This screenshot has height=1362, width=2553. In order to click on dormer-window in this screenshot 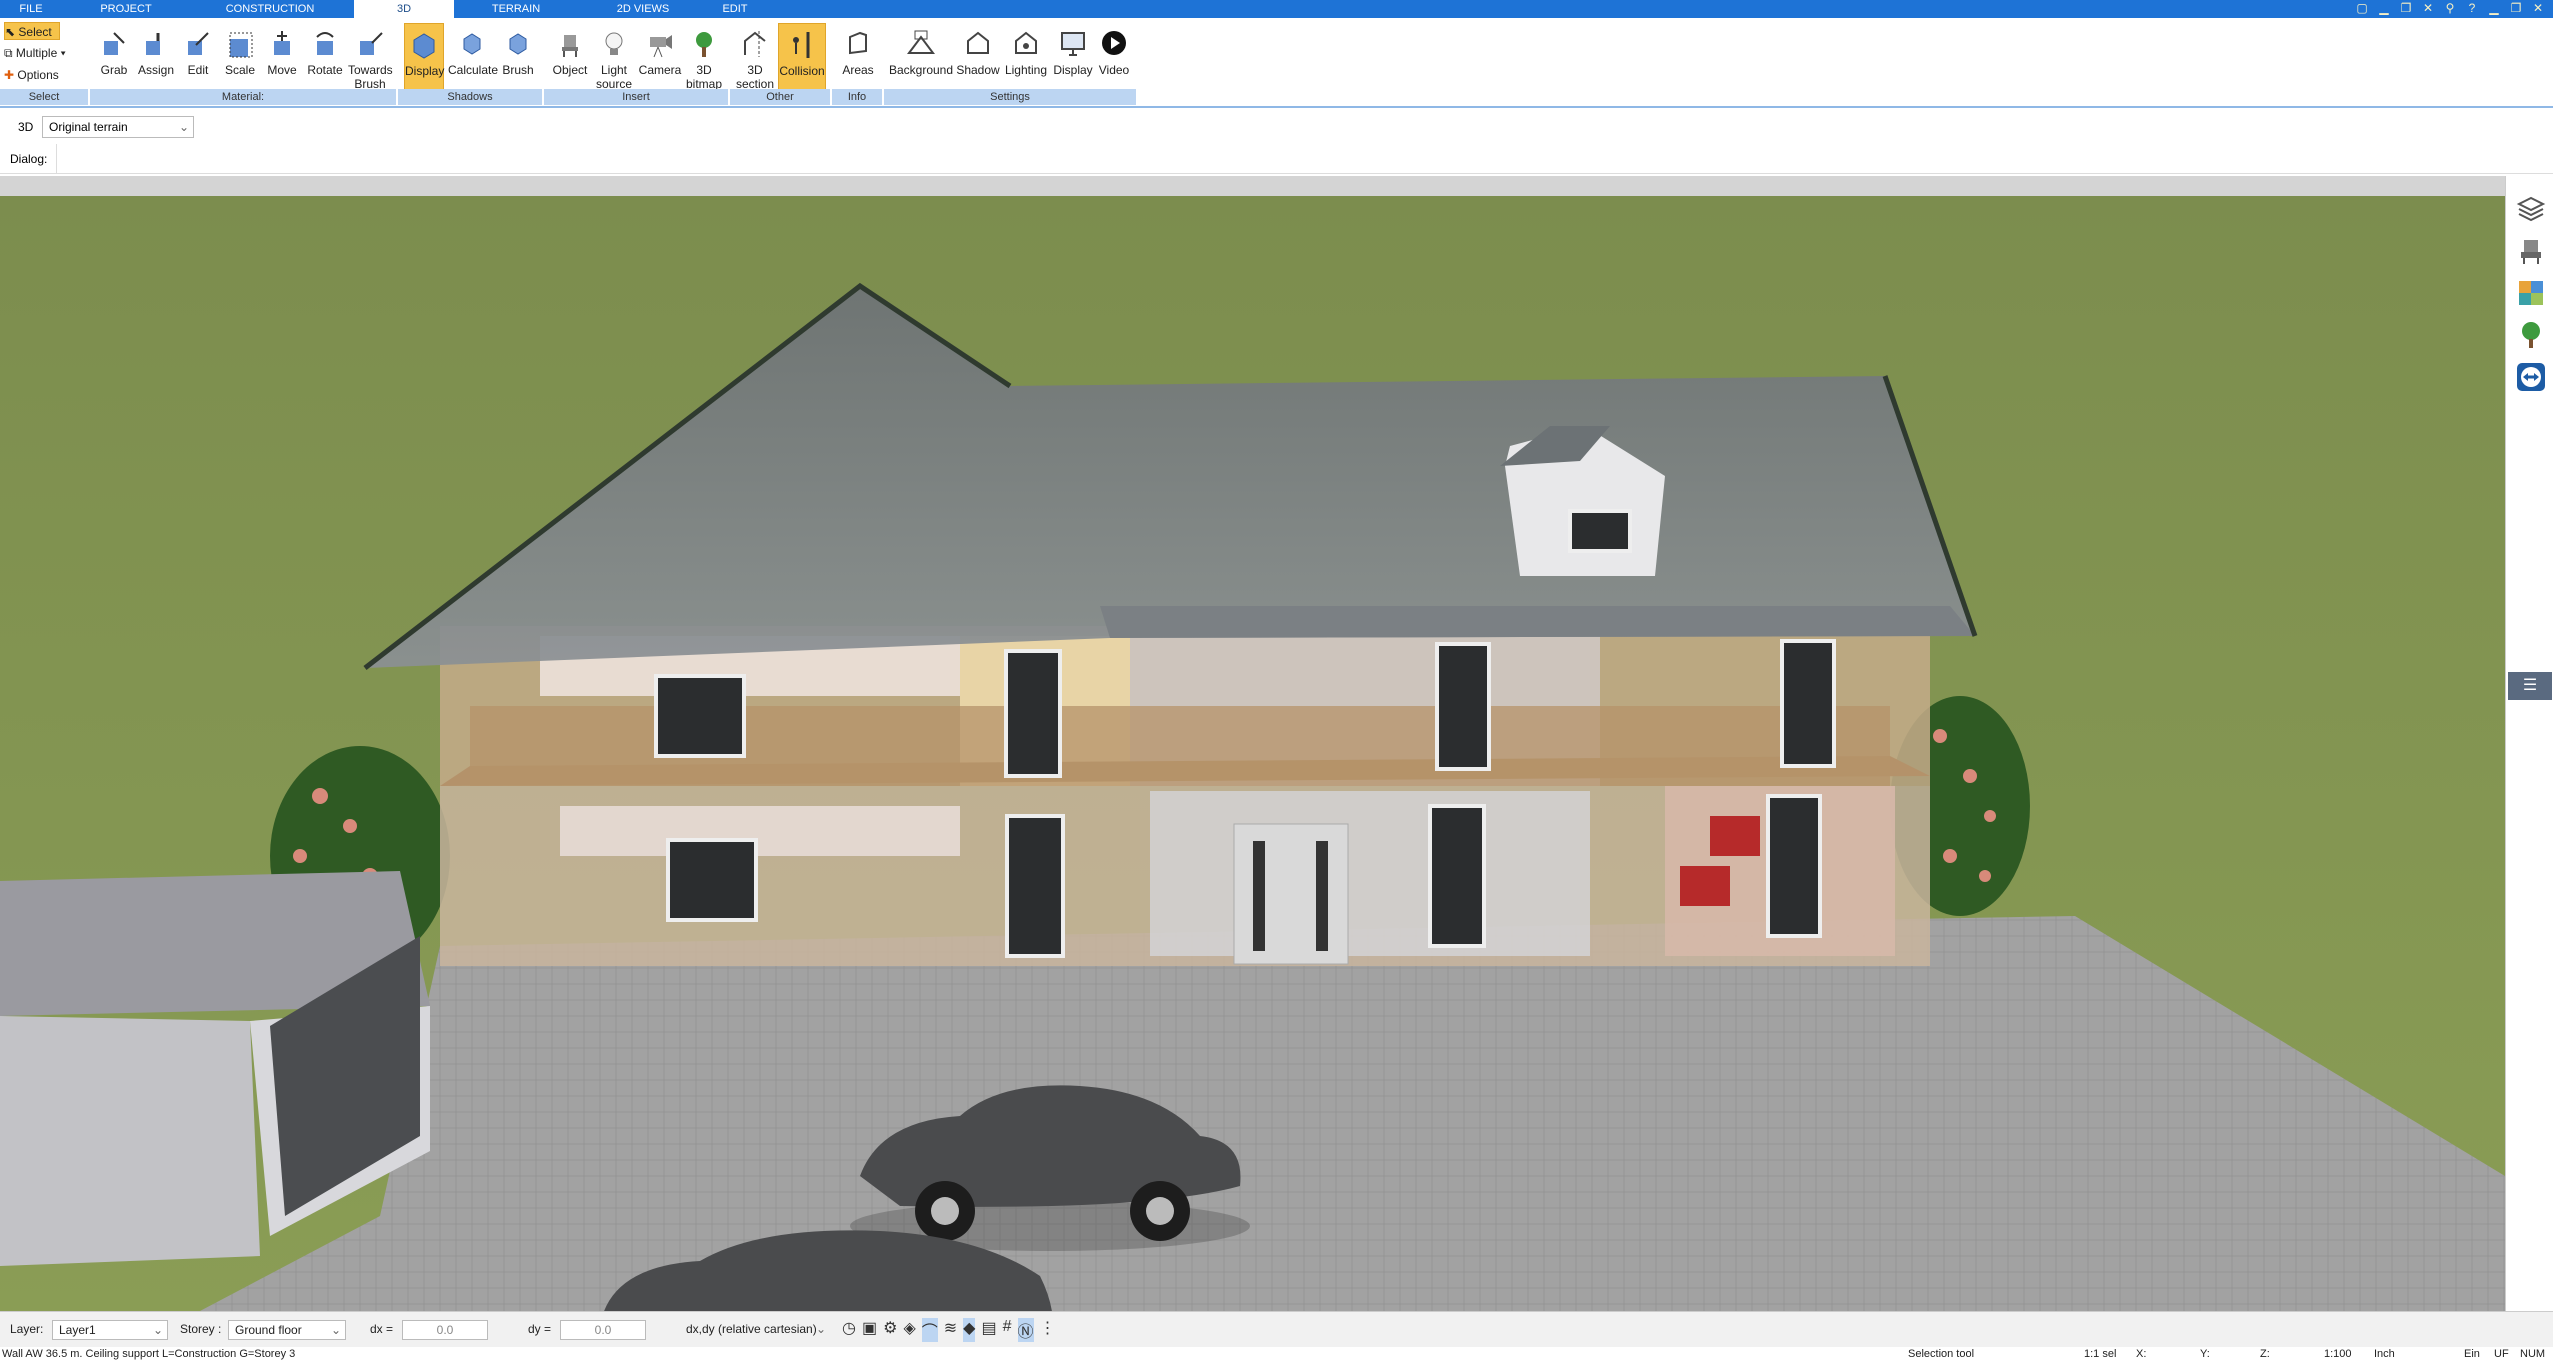, I will do `click(1600, 531)`.